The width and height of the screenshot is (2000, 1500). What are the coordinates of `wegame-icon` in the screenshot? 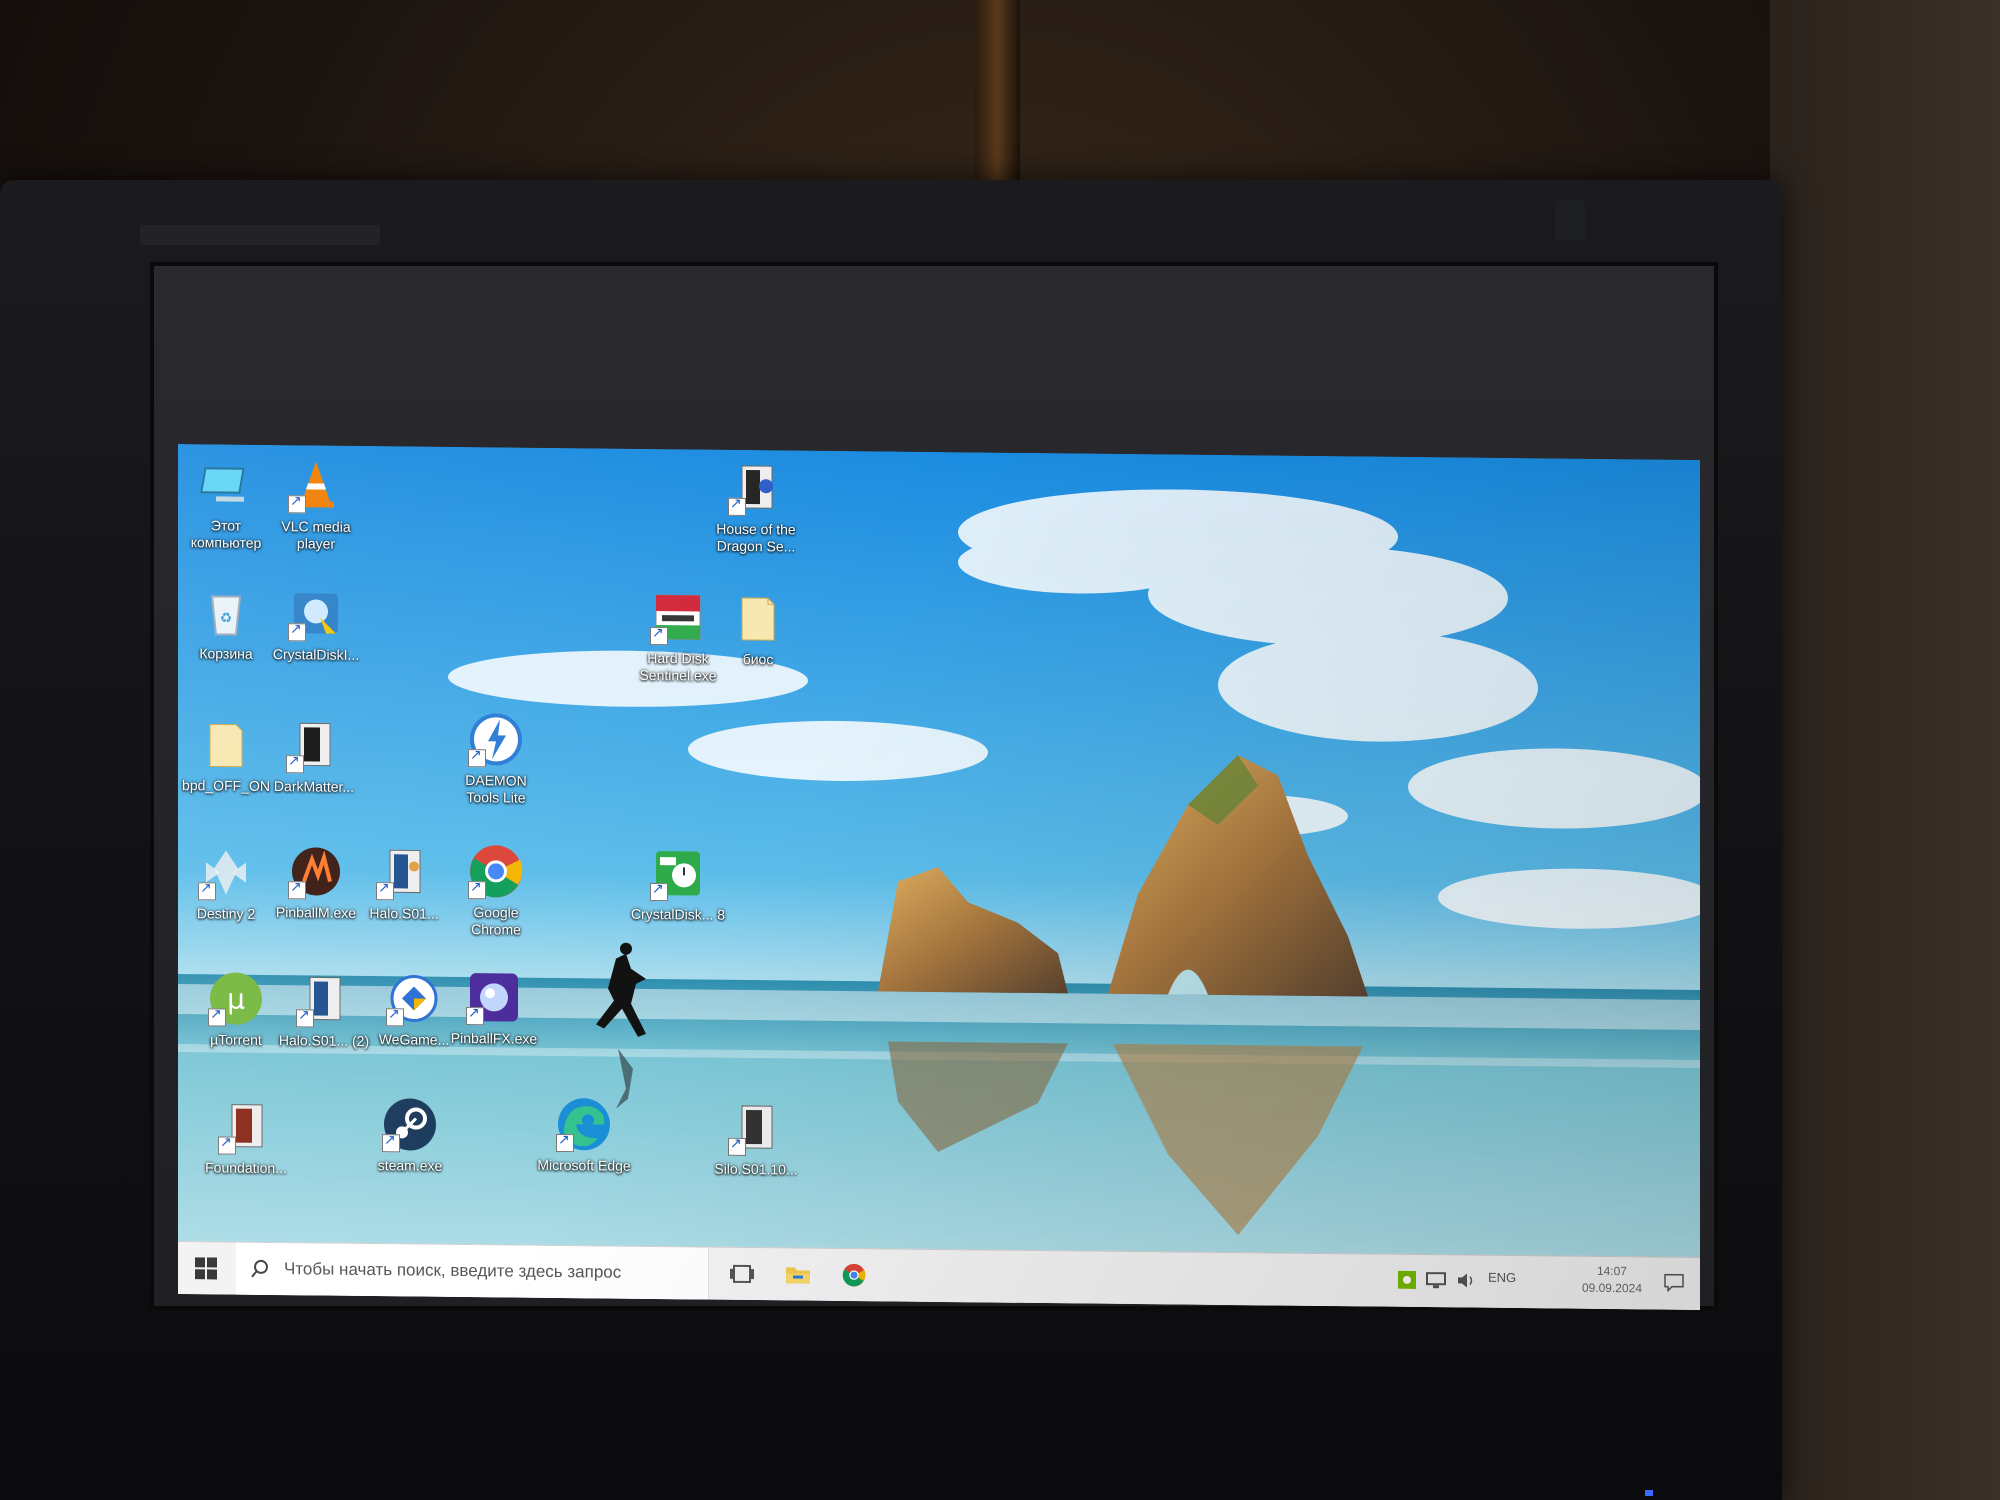 It's located at (414, 998).